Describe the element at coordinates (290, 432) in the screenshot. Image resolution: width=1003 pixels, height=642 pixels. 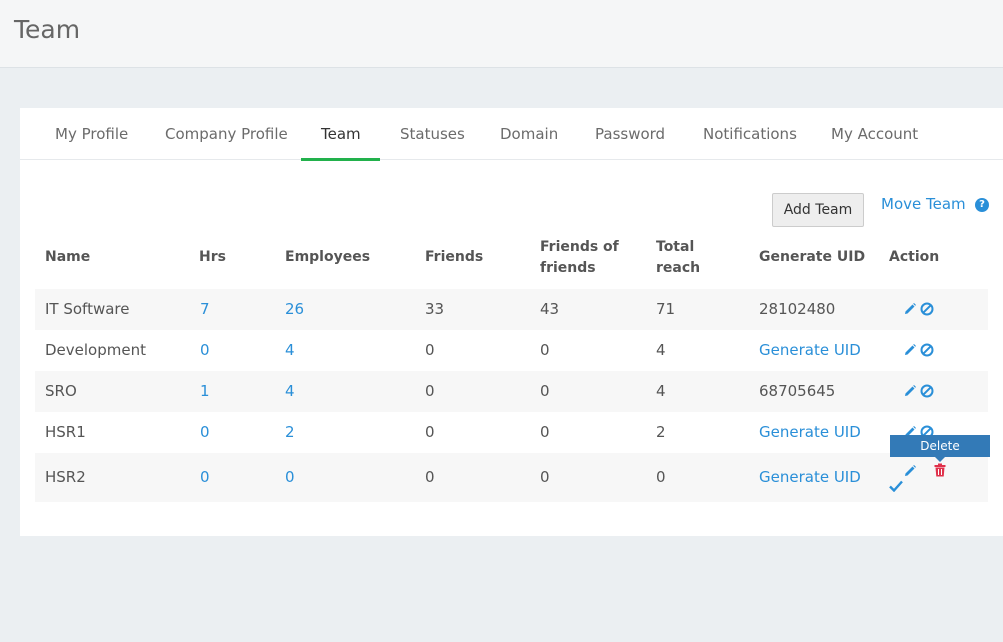
I see `cell-employees-link: 2` at that location.